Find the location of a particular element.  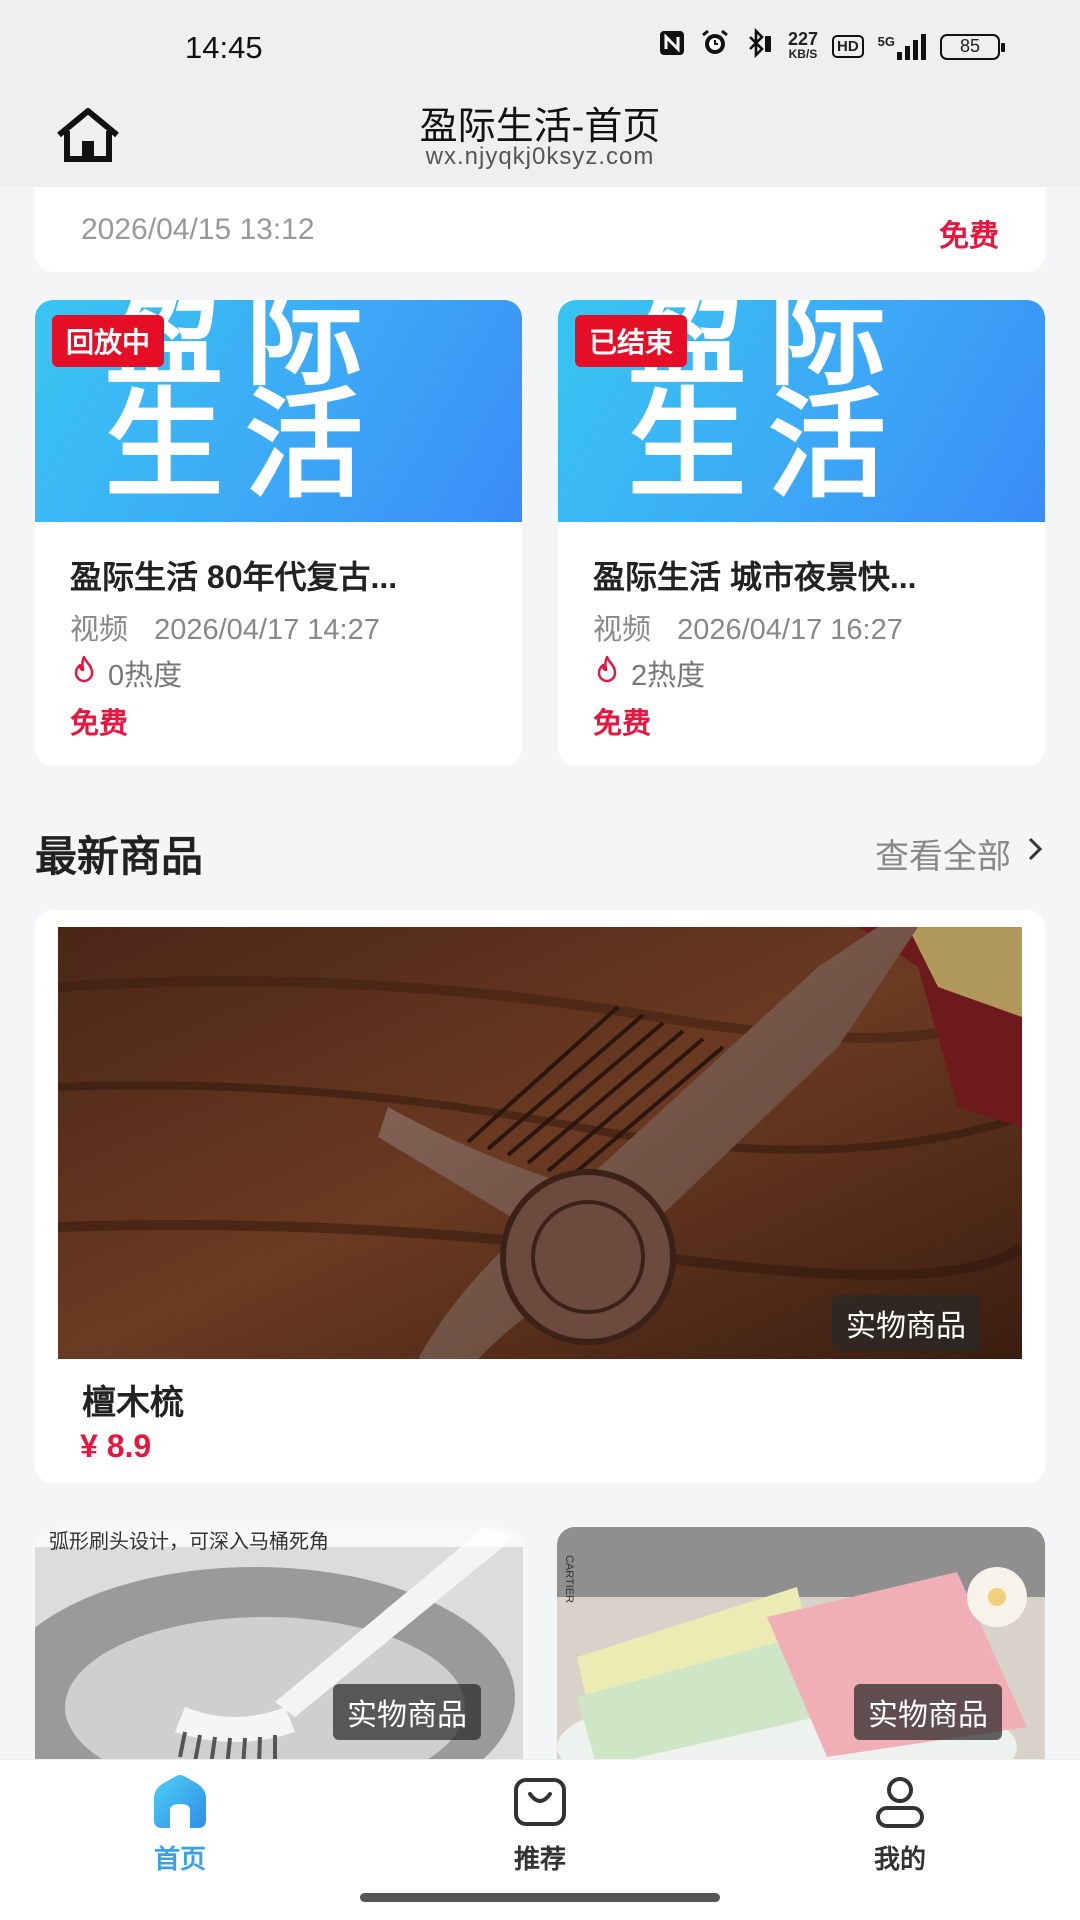

net-speed: 227 KB/S is located at coordinates (802, 45).